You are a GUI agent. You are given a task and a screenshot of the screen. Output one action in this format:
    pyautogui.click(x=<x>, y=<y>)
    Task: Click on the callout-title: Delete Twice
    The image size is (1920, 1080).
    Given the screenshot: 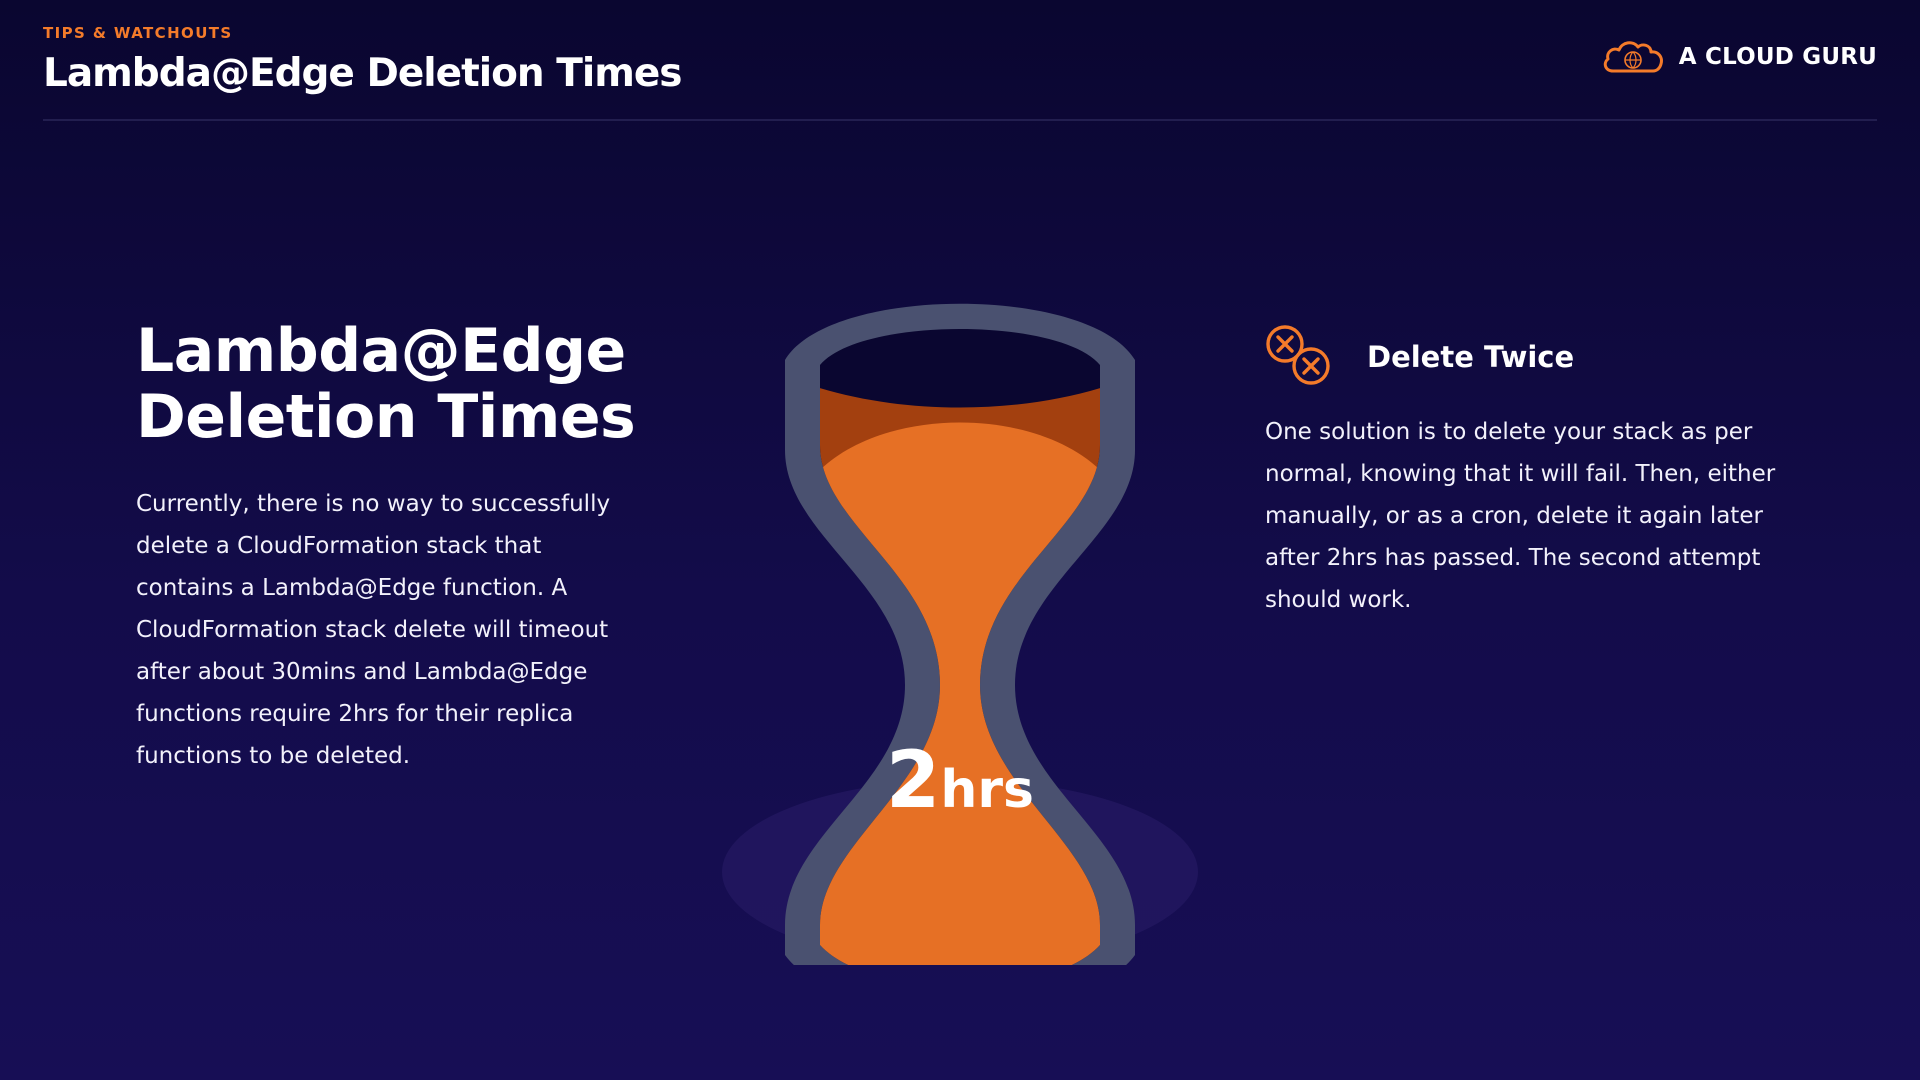 What is the action you would take?
    pyautogui.click(x=1471, y=357)
    